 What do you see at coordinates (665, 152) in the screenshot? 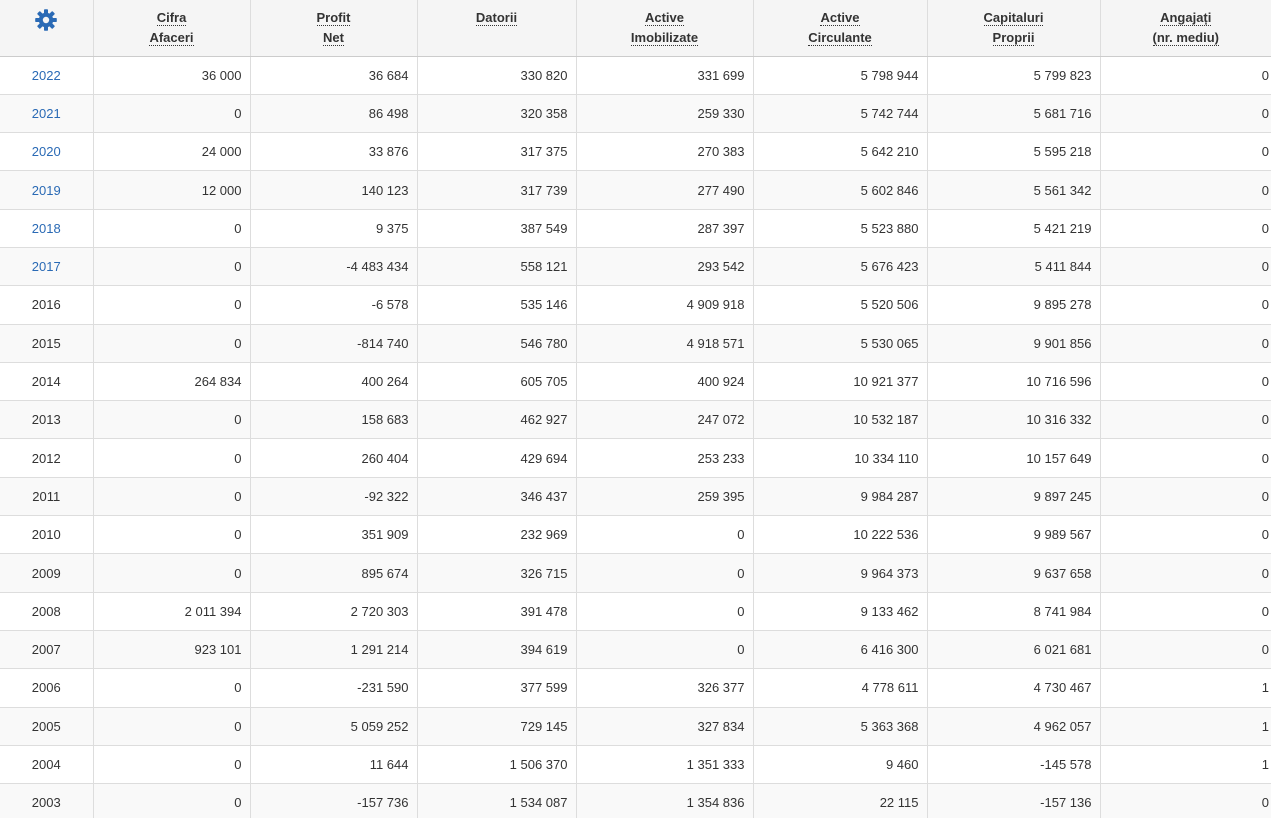
I see `table-cell: 270 383` at bounding box center [665, 152].